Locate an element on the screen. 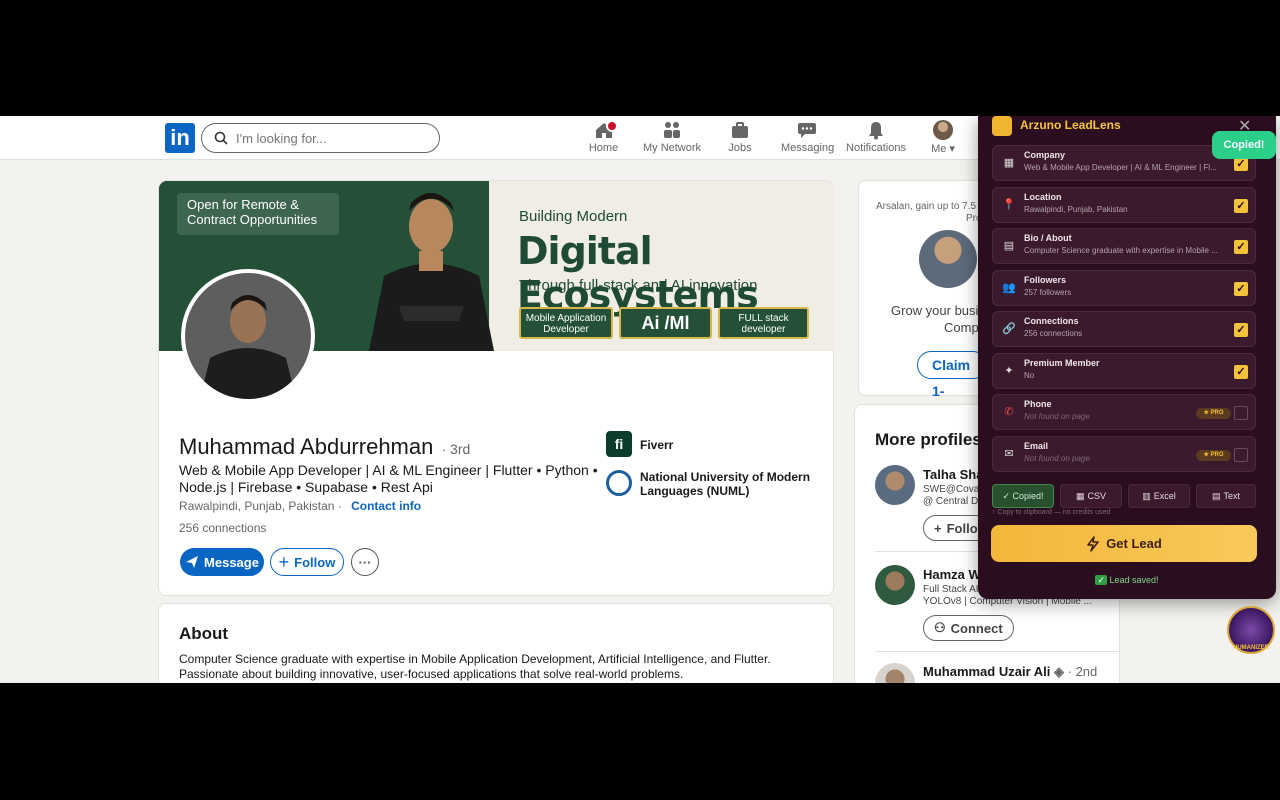 This screenshot has width=1280, height=800. get-lead-label: Get Lead is located at coordinates (1134, 543).